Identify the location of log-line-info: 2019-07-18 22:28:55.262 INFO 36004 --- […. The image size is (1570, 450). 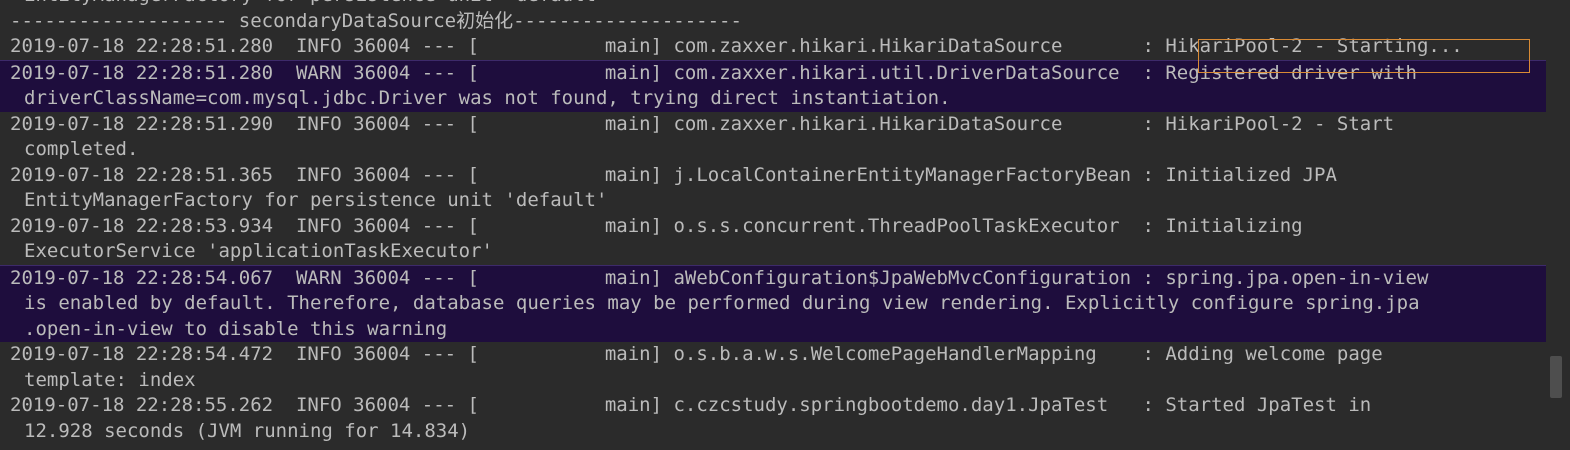
(691, 405).